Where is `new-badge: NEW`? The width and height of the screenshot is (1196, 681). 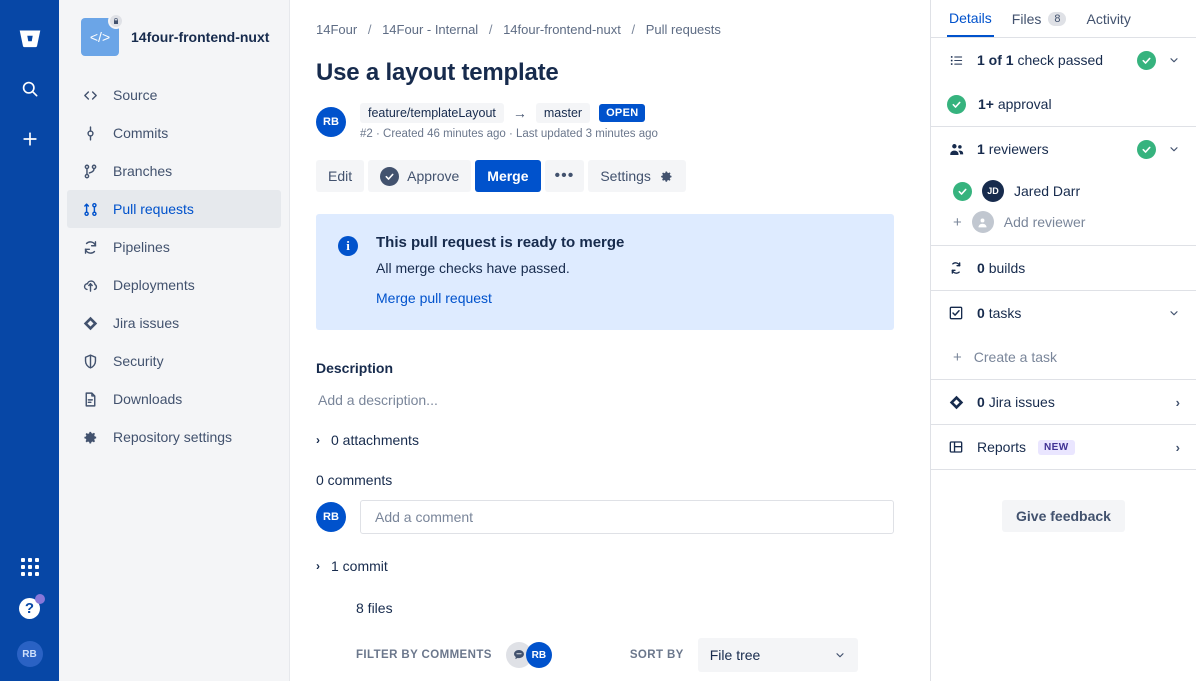
new-badge: NEW is located at coordinates (1056, 447).